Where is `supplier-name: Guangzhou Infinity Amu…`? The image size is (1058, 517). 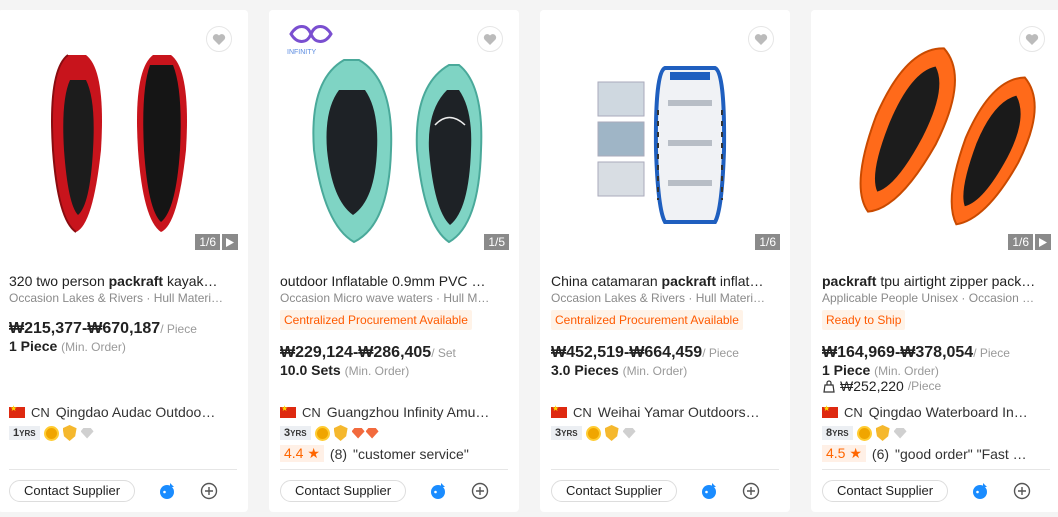
supplier-name: Guangzhou Infinity Amu… is located at coordinates (408, 412).